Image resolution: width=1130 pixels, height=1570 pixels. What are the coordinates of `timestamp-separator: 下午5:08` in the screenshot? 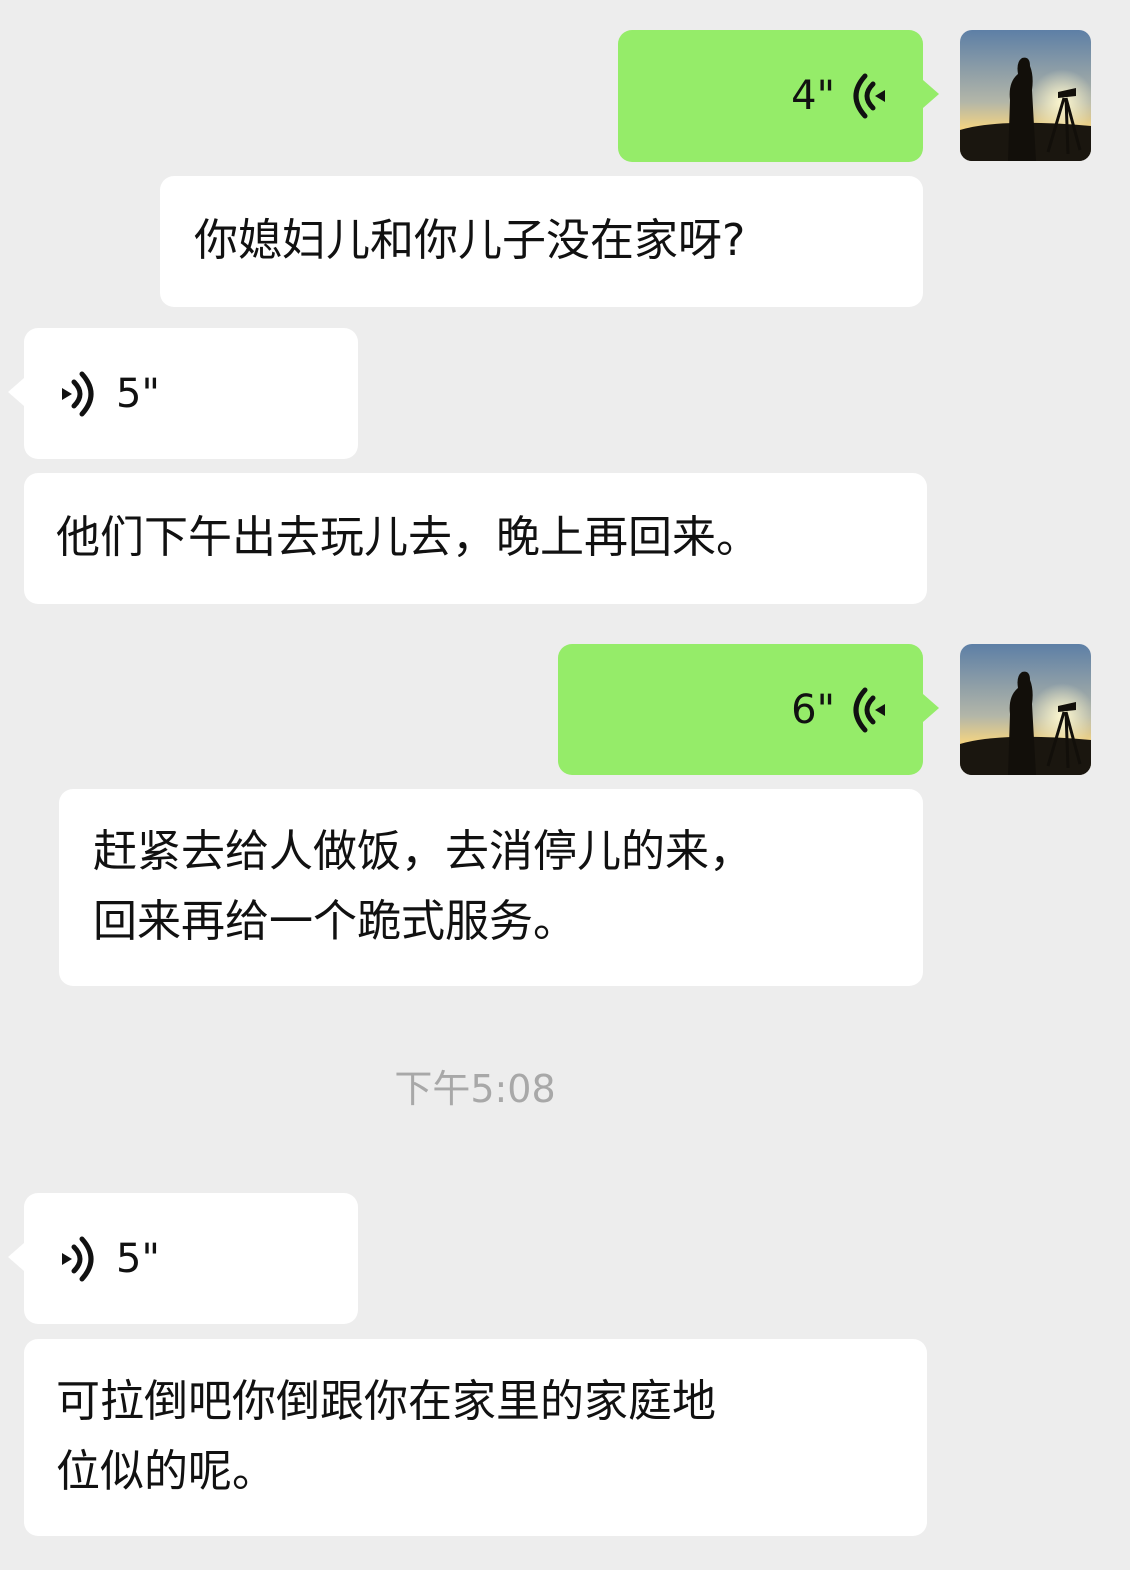 It's located at (475, 1089).